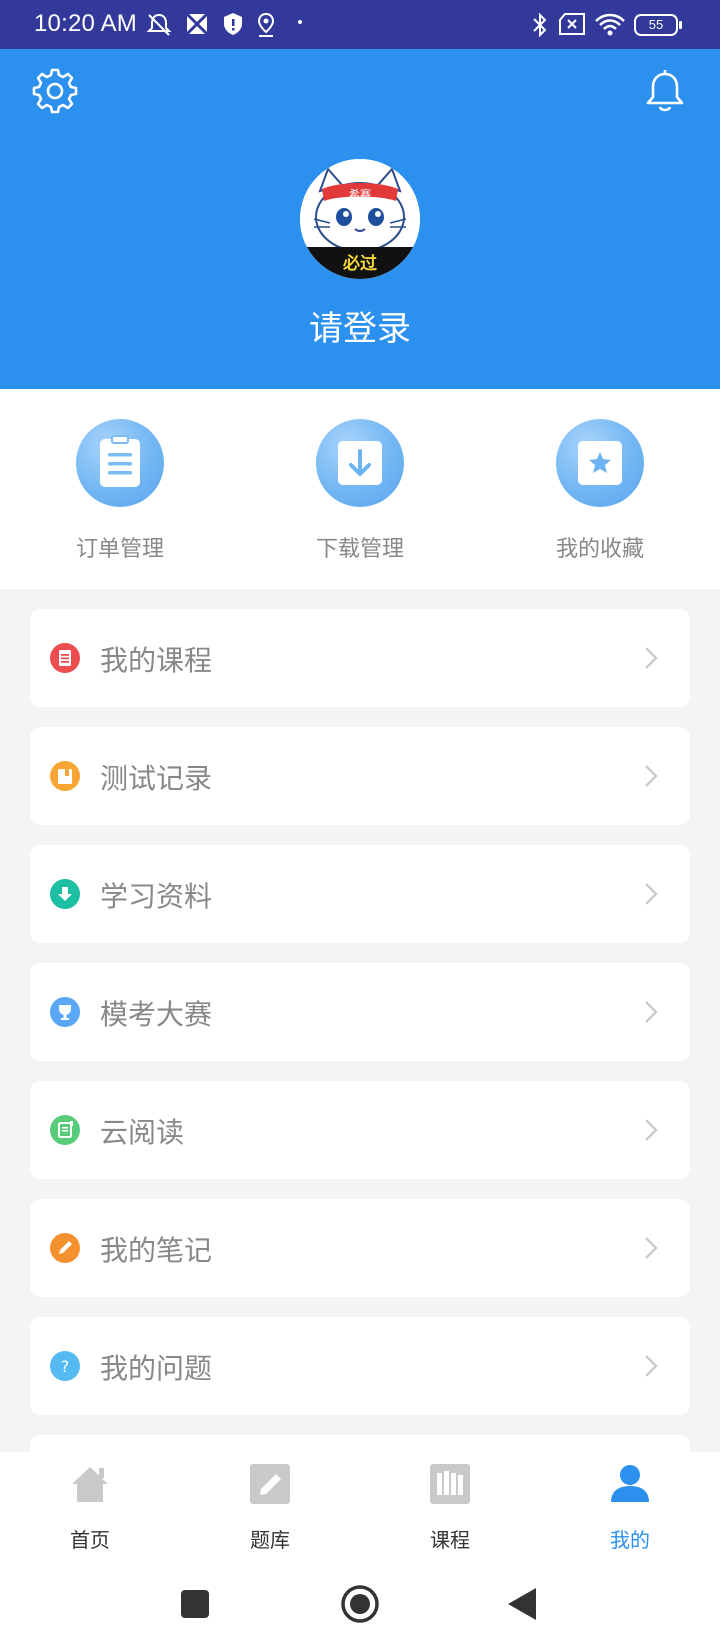 The width and height of the screenshot is (720, 1650). What do you see at coordinates (540, 25) in the screenshot?
I see `bluetooth-icon` at bounding box center [540, 25].